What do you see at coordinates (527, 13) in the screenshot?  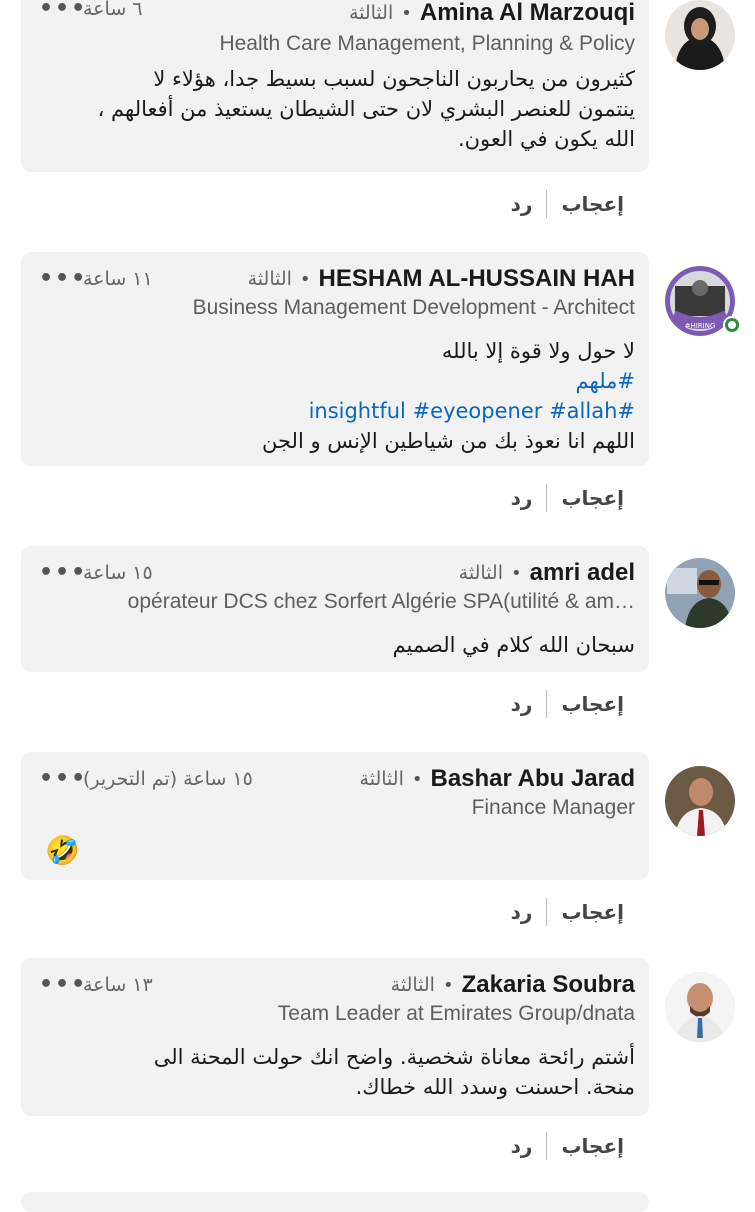 I see `author-name: Amina Al Marzouqi` at bounding box center [527, 13].